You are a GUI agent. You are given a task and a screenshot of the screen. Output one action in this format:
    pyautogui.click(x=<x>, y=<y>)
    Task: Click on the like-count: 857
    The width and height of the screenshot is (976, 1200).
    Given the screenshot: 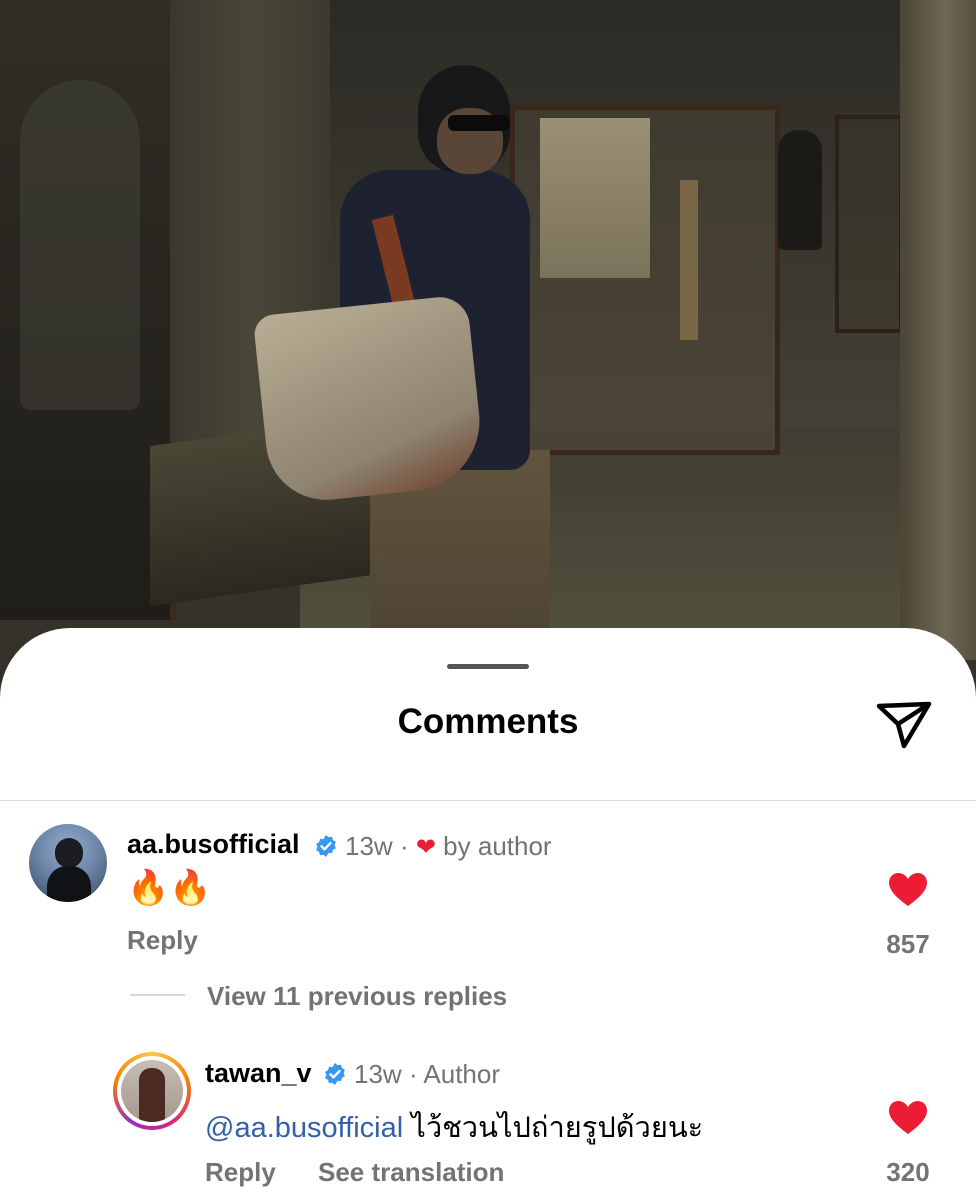 What is the action you would take?
    pyautogui.click(x=908, y=944)
    